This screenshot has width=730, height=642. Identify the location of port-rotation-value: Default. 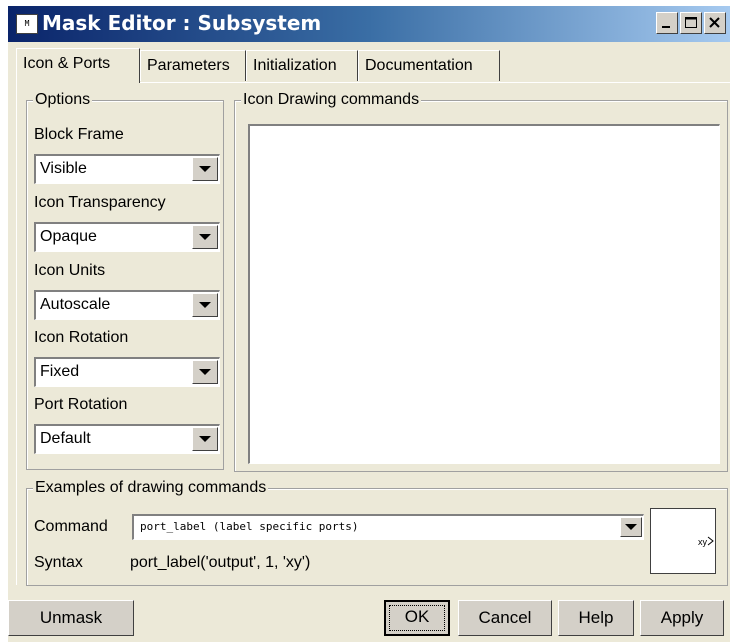
(65, 438).